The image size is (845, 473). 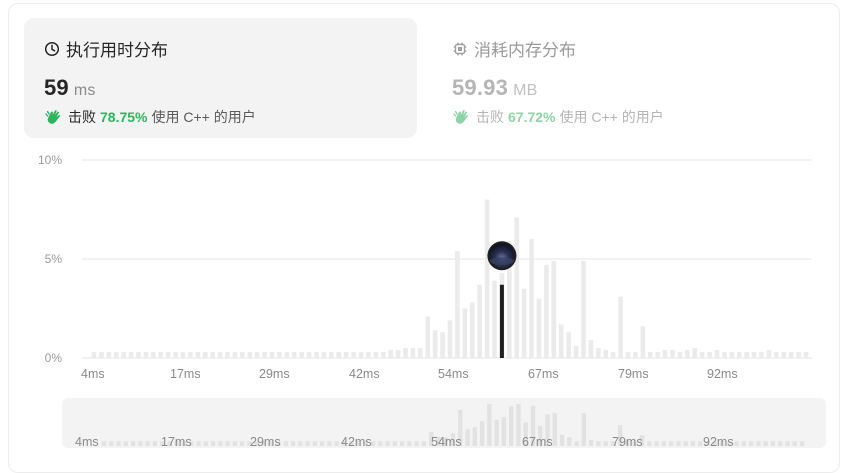 I want to click on navigator-tick-label: 29ms, so click(x=265, y=442).